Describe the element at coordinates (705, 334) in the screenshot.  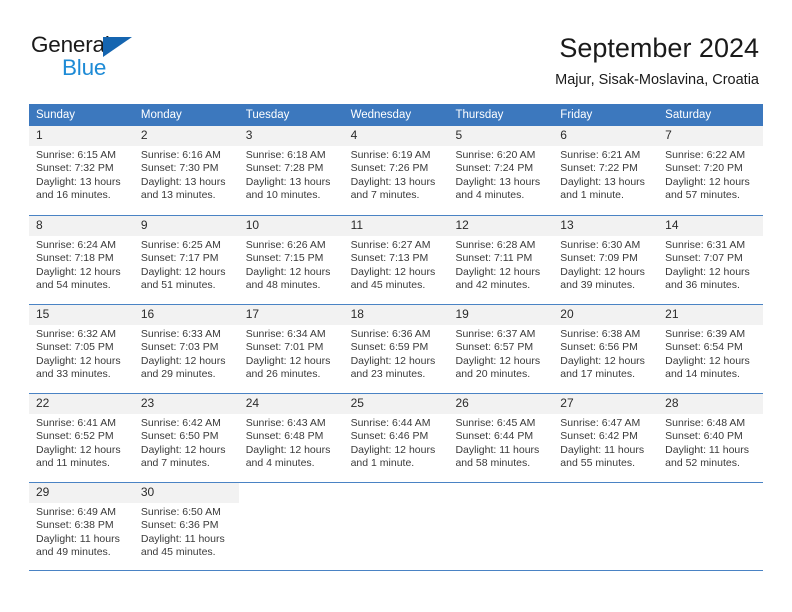
I see `sunrise-text: Sunrise: 6:39 AM` at that location.